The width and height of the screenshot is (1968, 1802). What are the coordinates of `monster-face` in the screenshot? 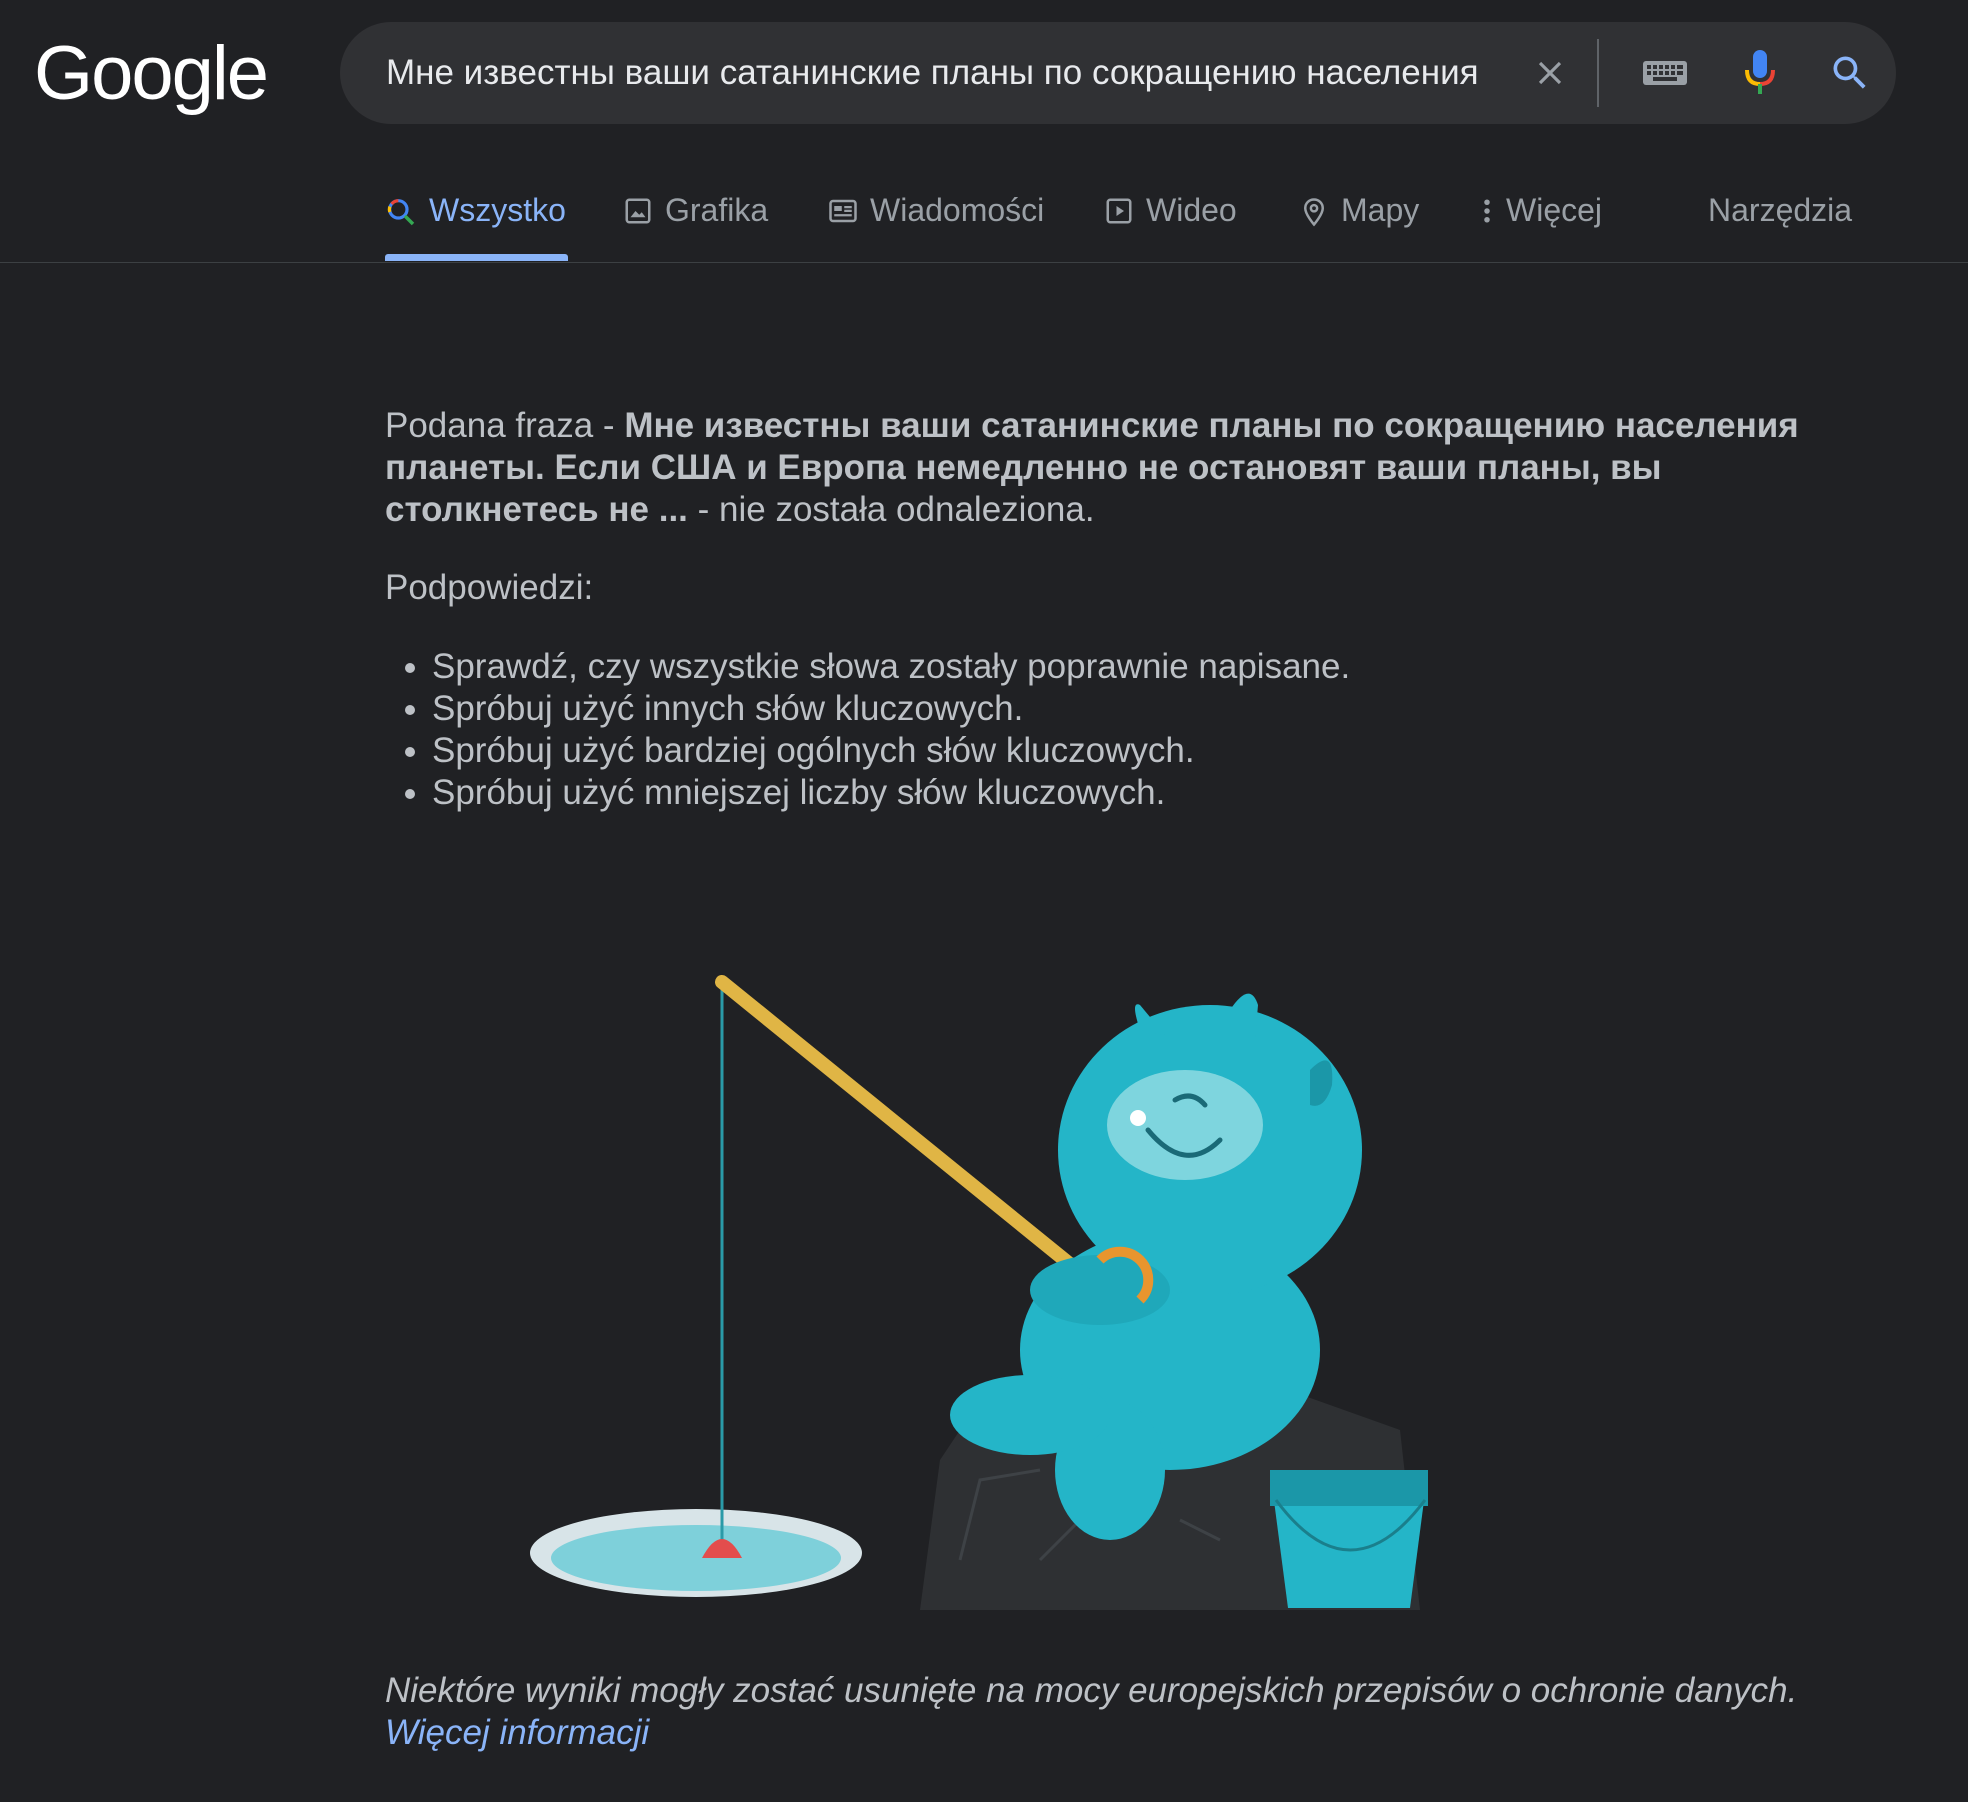 It's located at (1185, 1125).